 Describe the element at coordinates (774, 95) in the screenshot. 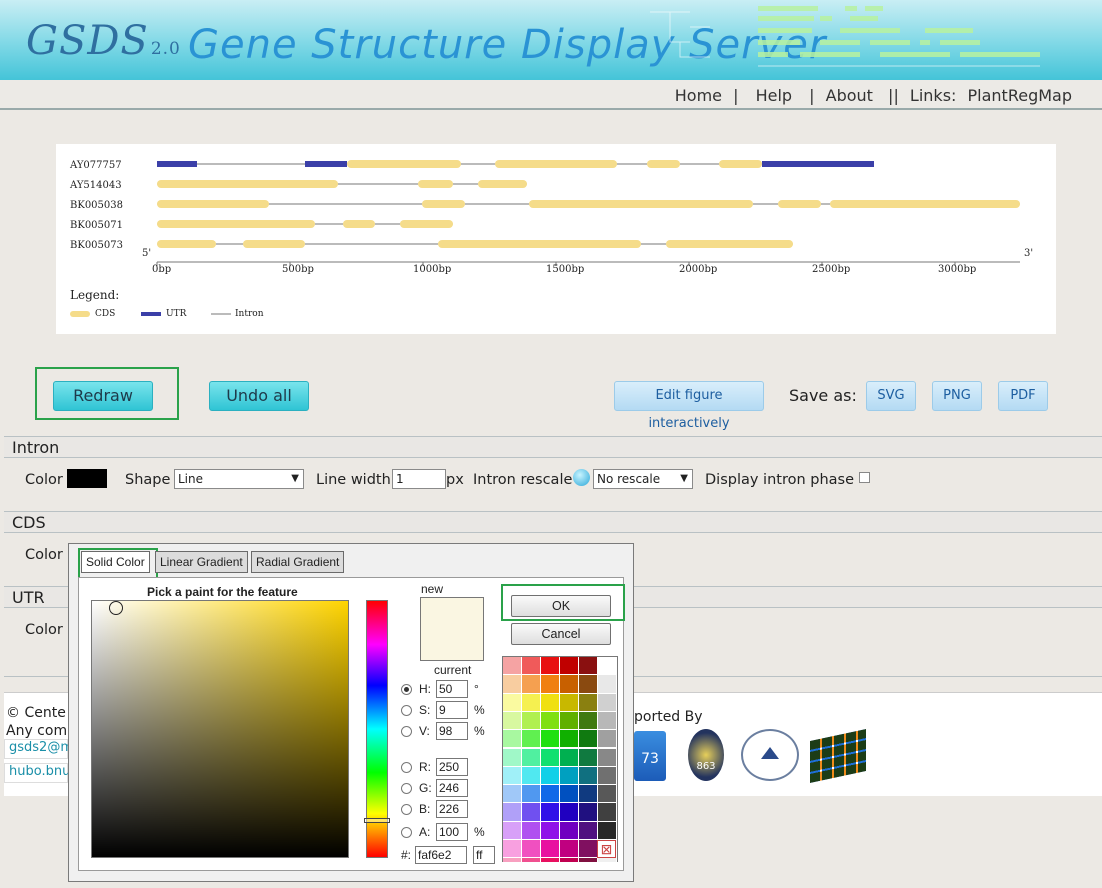

I see `nav-help-link: Help` at that location.